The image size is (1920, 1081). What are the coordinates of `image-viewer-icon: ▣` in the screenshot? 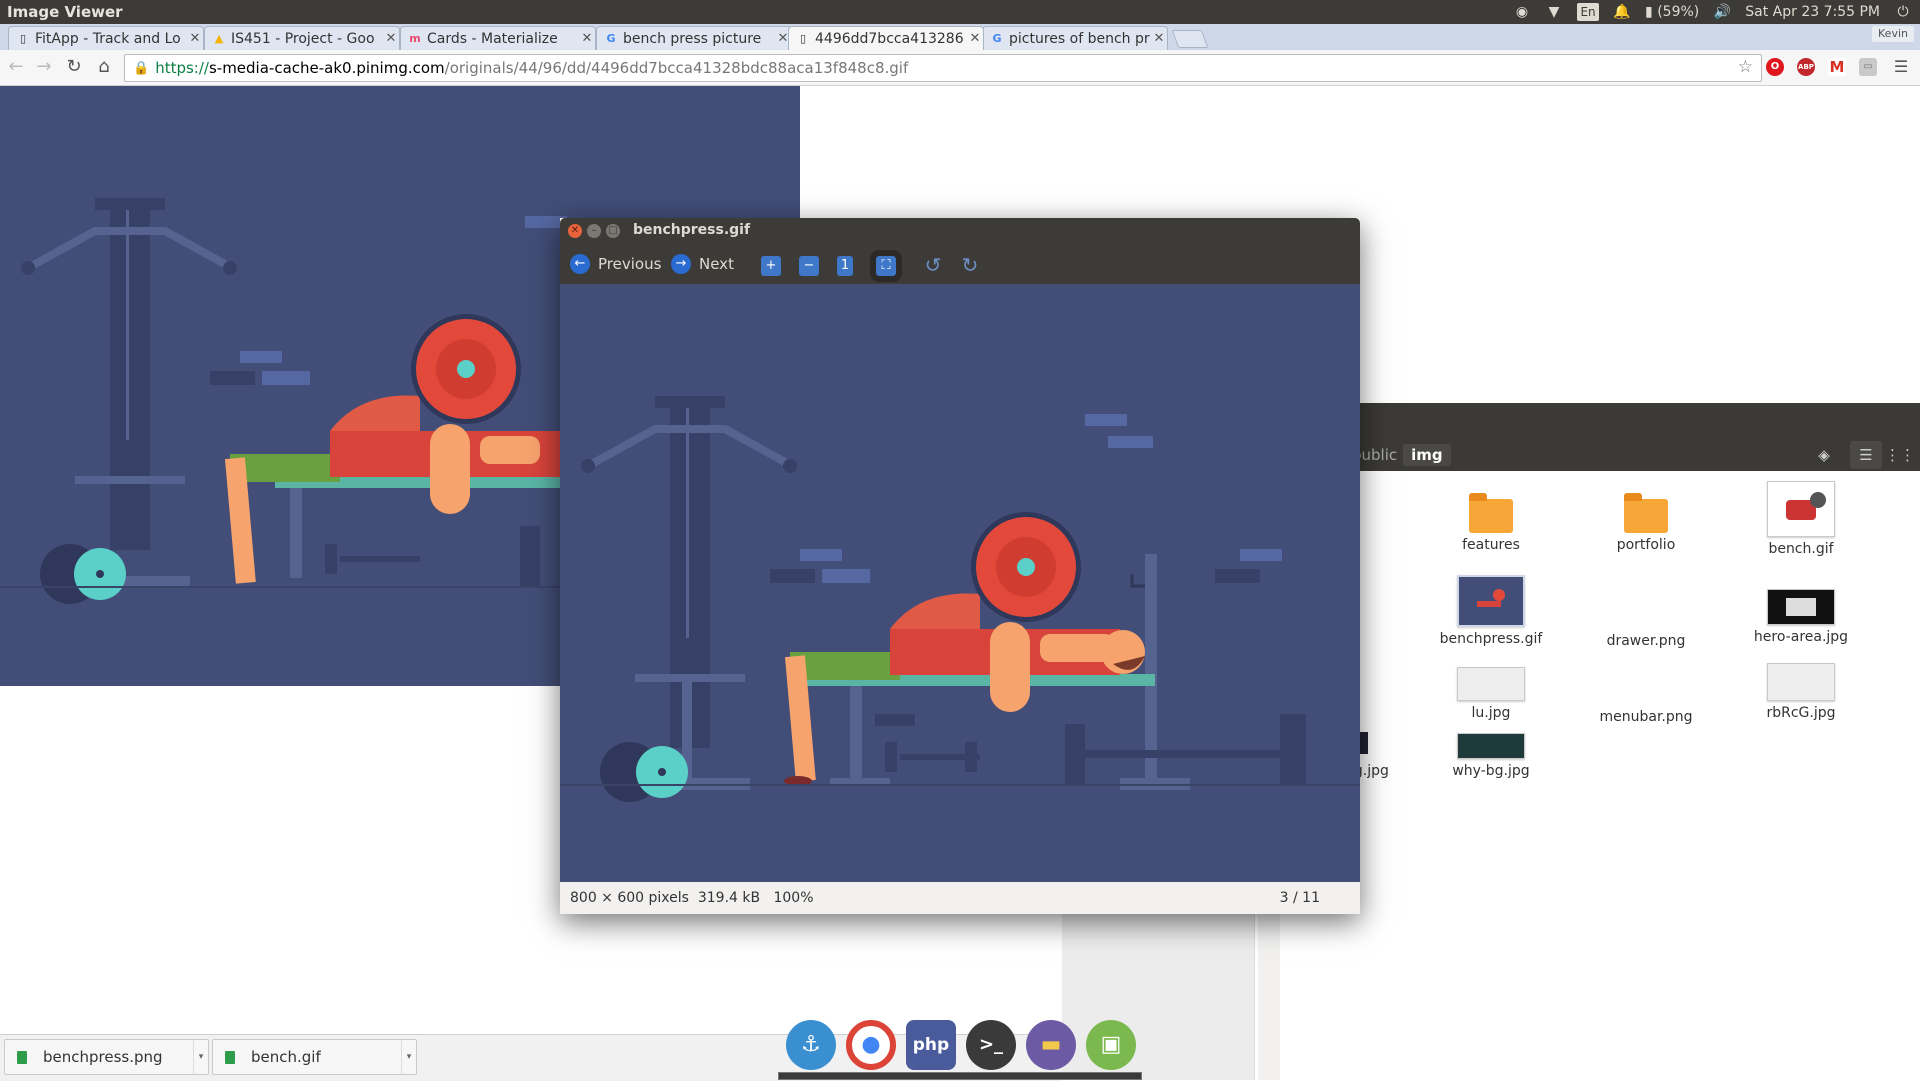 It's located at (1111, 1045).